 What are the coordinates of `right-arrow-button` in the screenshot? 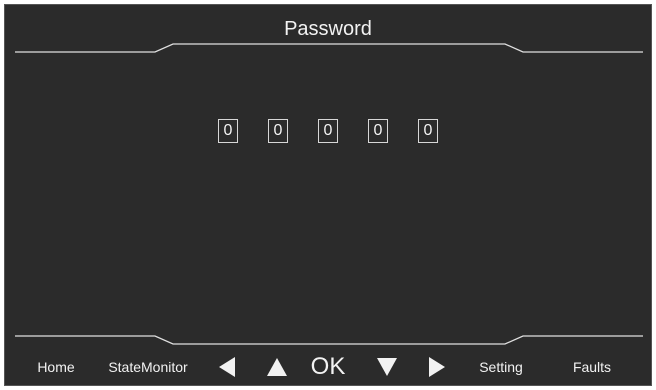 It's located at (437, 367).